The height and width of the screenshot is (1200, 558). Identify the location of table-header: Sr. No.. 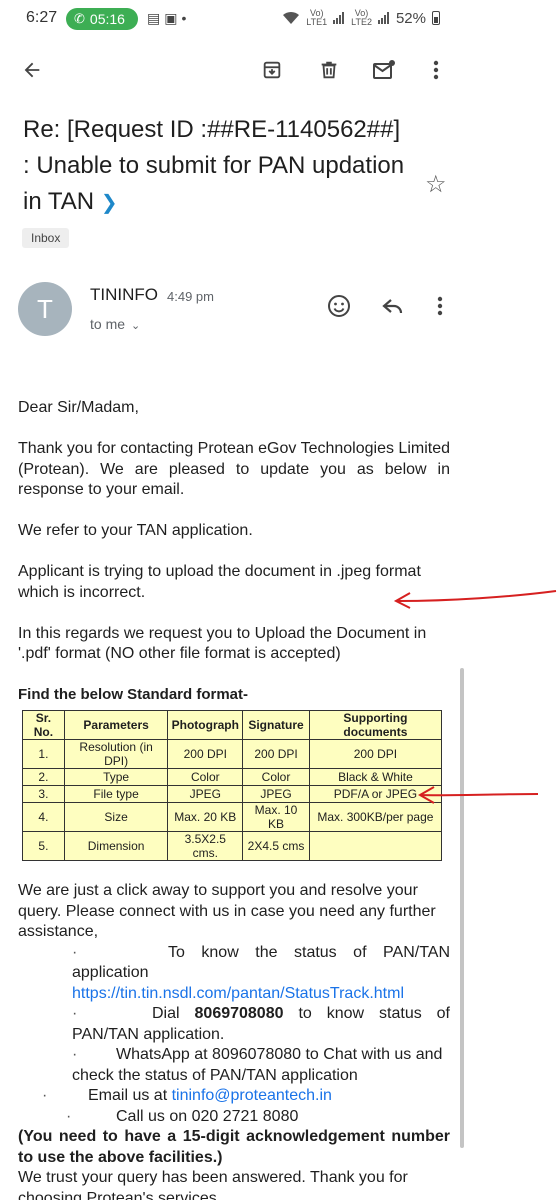
(43, 724).